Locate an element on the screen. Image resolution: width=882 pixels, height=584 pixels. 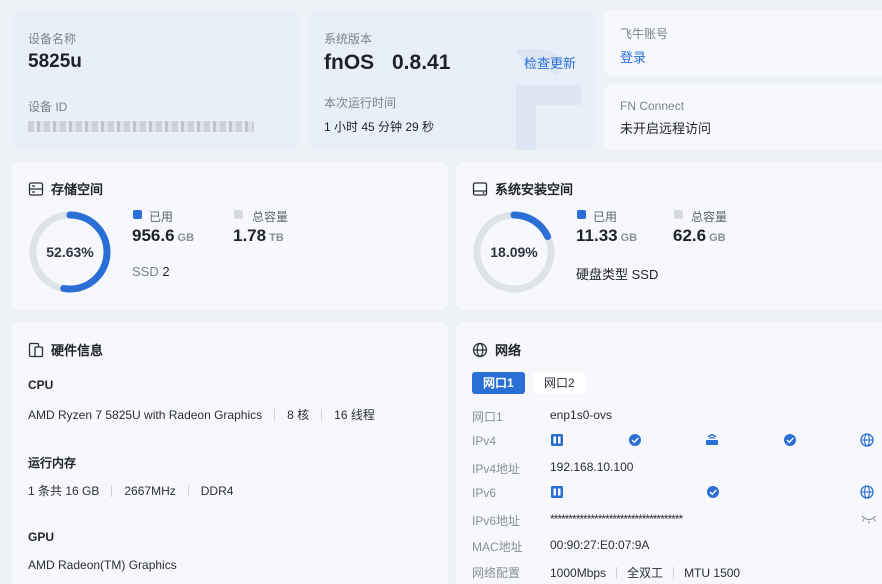
router-icon is located at coordinates (712, 439).